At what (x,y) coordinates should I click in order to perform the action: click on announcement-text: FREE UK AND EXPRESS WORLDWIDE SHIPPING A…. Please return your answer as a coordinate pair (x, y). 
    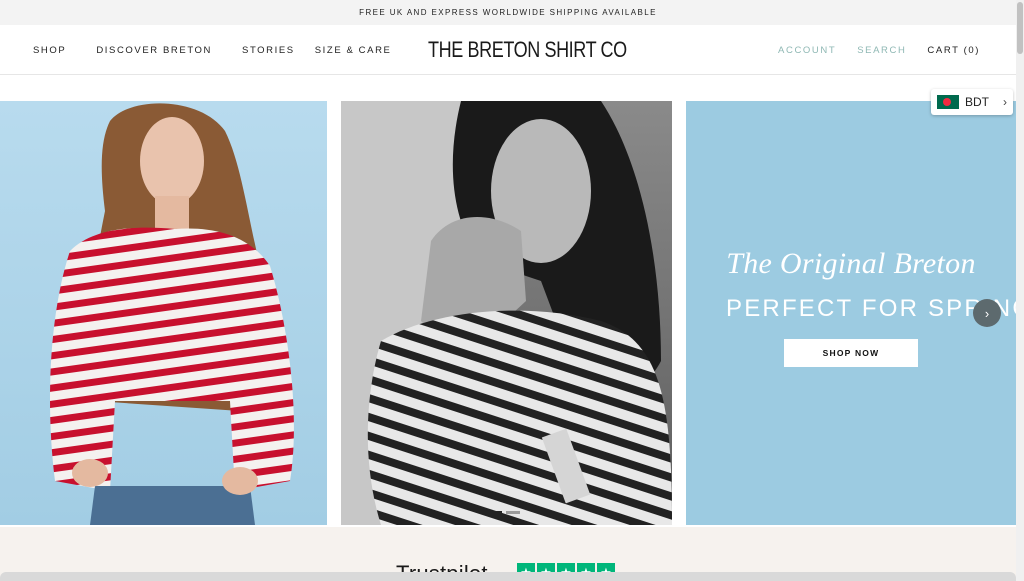
    Looking at the image, I should click on (508, 12).